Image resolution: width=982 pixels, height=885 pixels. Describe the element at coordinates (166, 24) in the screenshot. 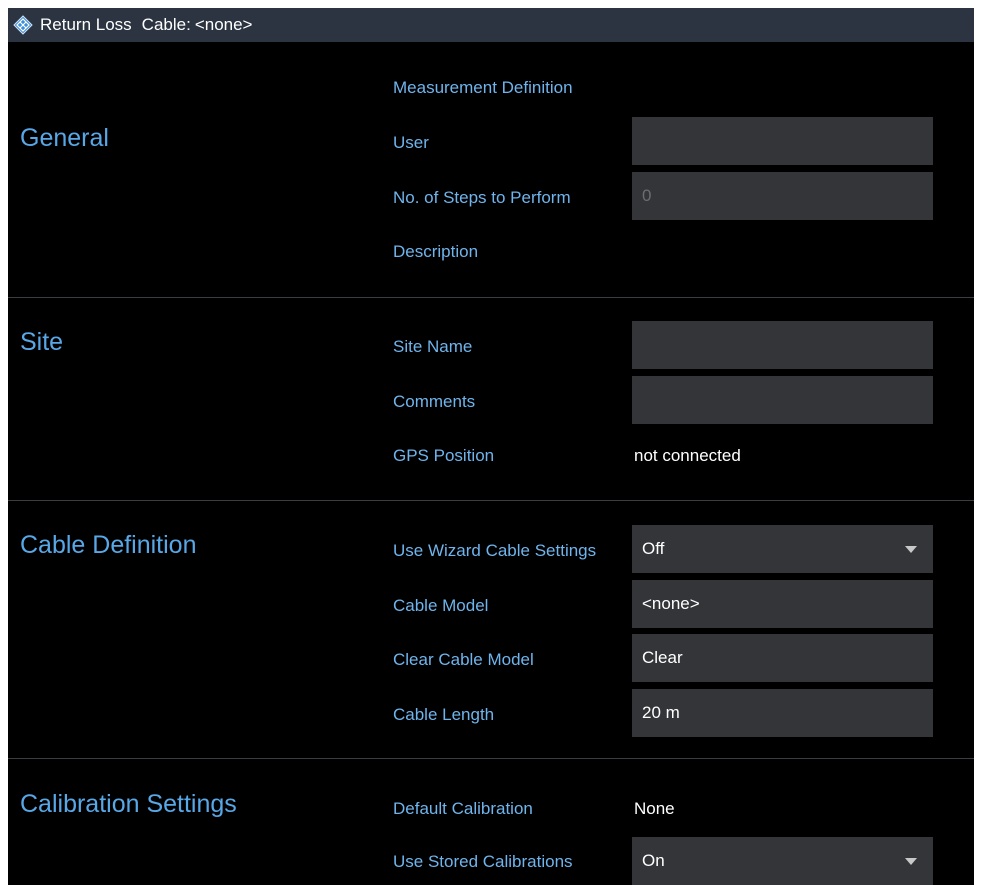

I see `cable-label: Cable:` at that location.